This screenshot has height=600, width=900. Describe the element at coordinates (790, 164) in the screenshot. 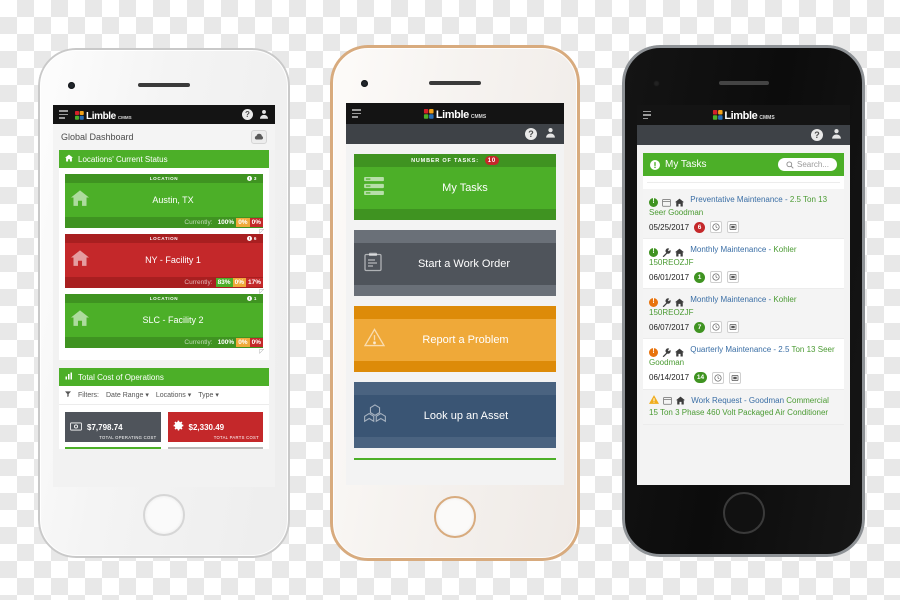

I see `search-icon` at that location.